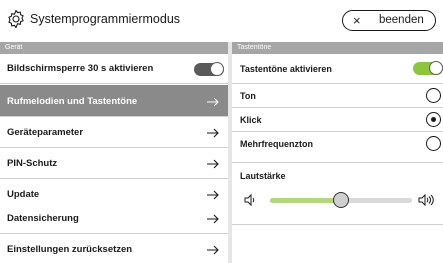  What do you see at coordinates (209, 69) in the screenshot?
I see `screen-lock-toggle` at bounding box center [209, 69].